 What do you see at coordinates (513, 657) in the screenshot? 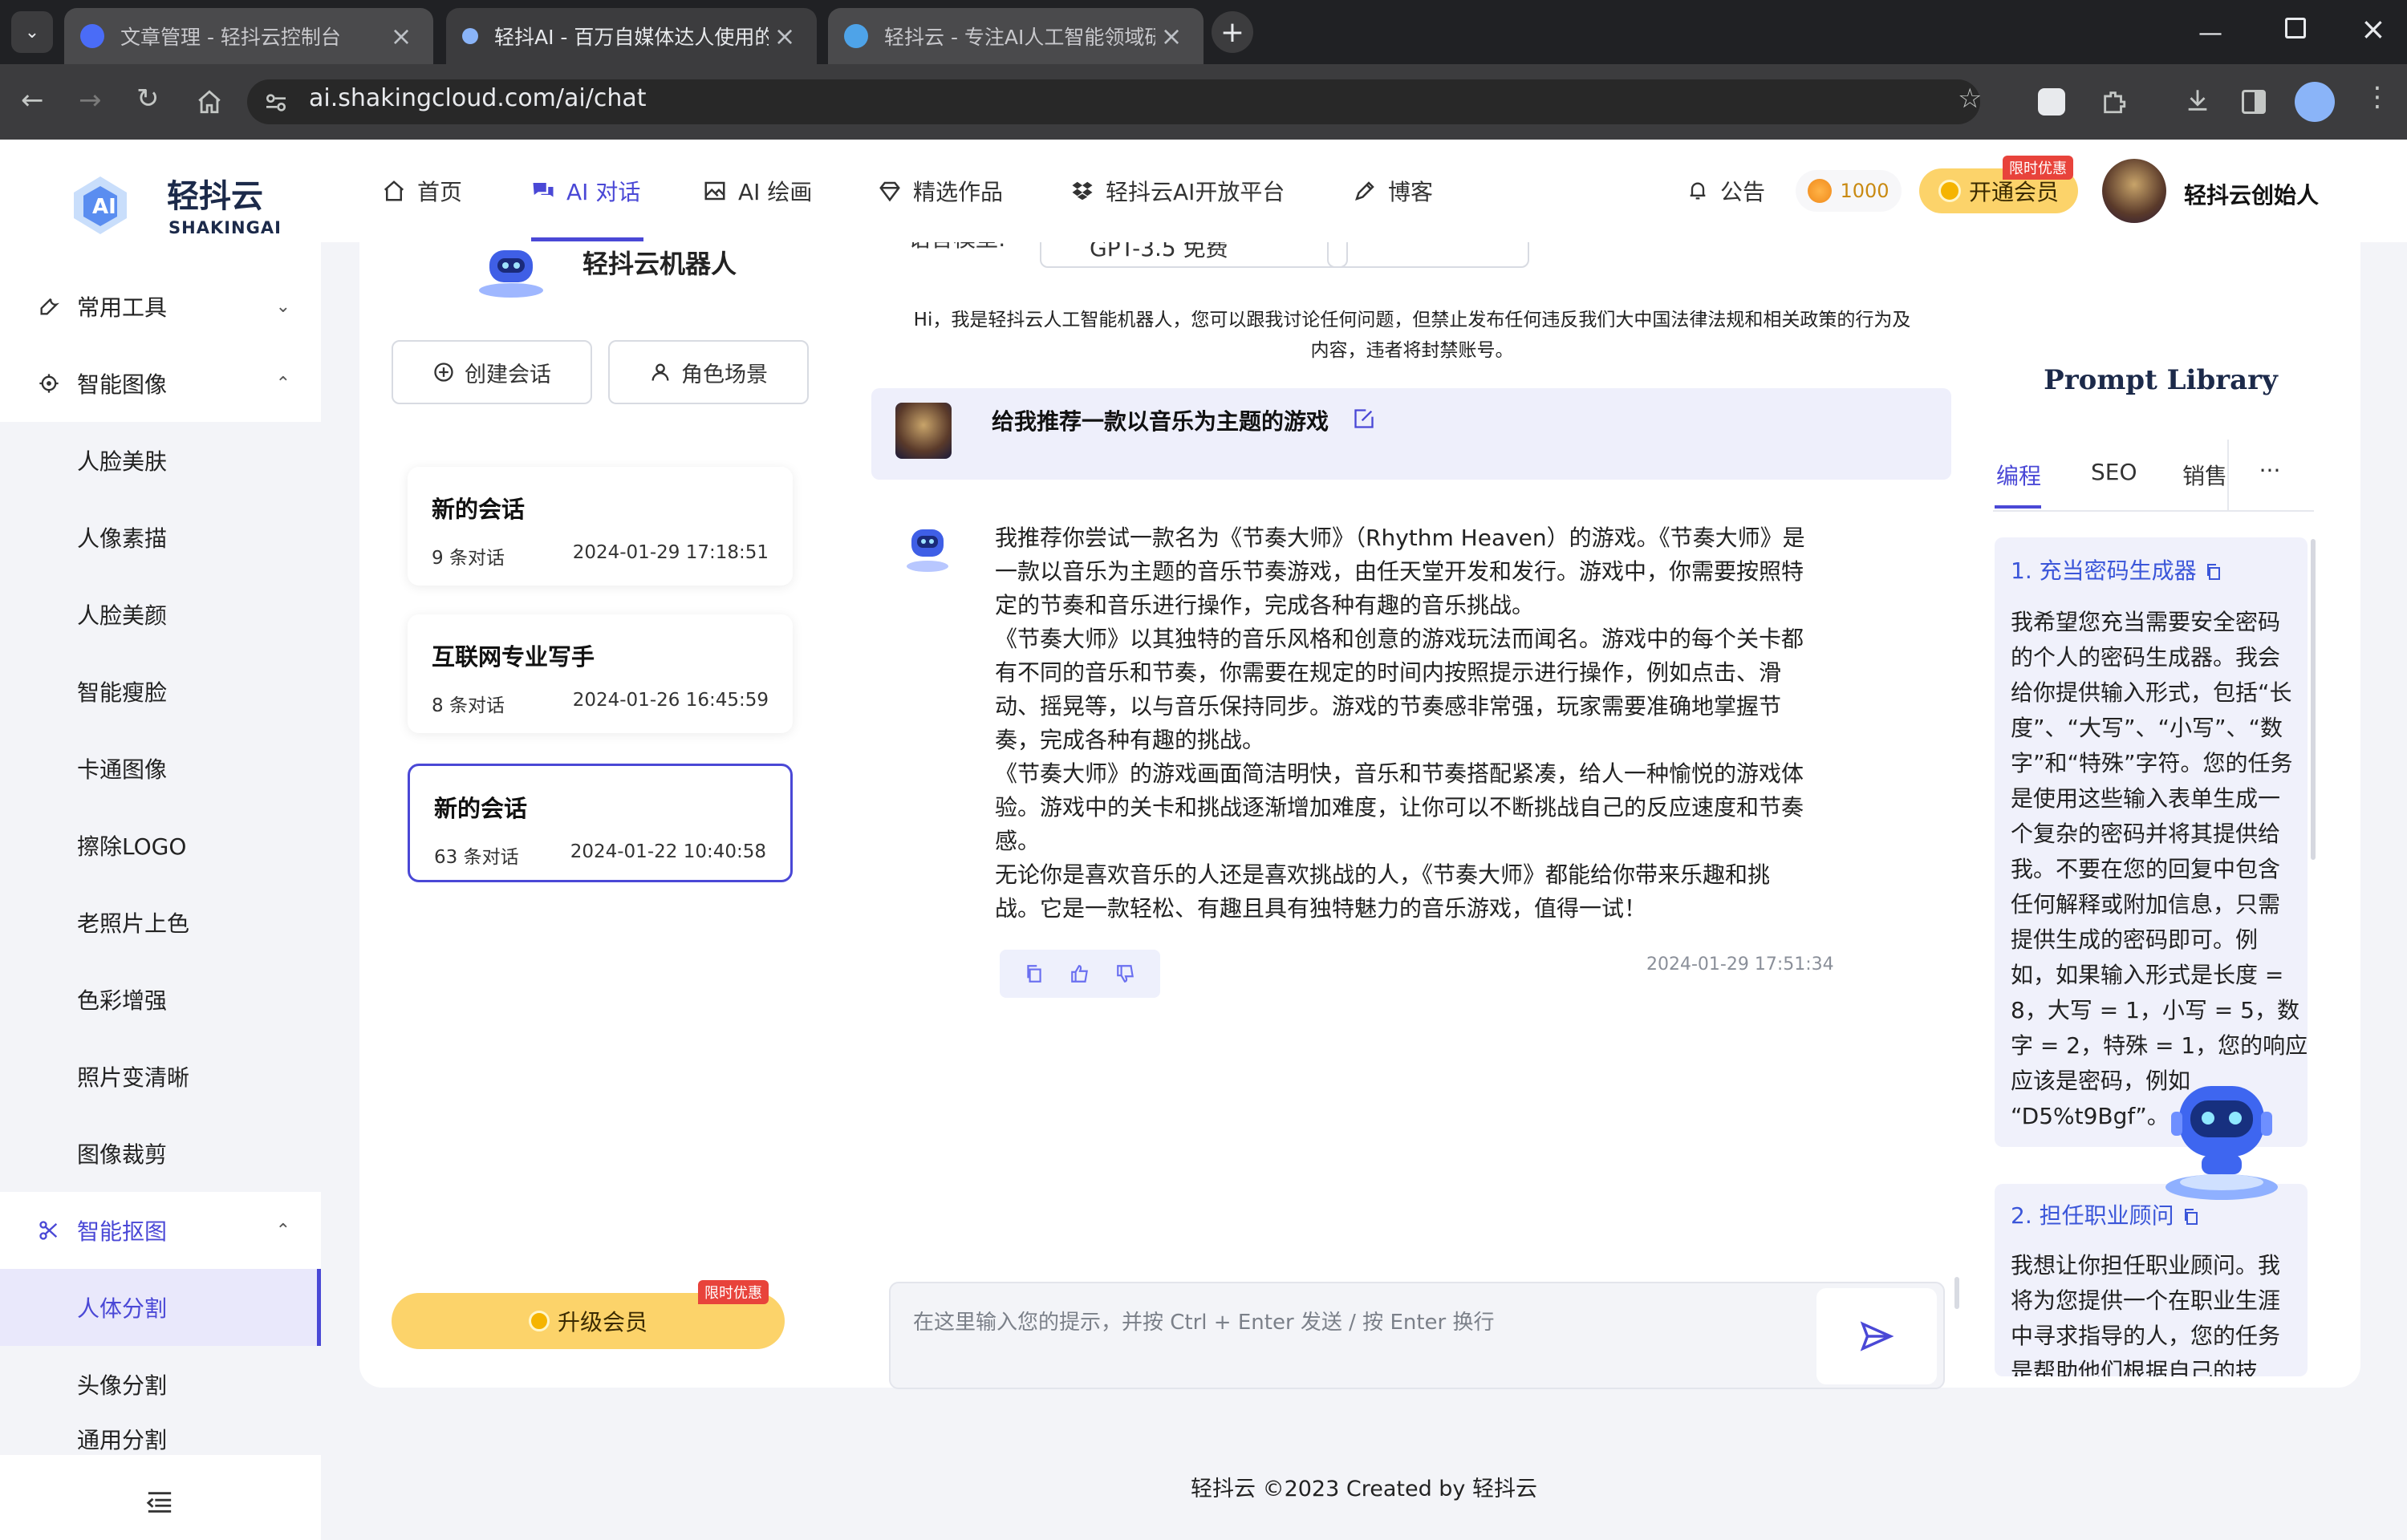
I see `conversation-title: 互联网专业写手` at bounding box center [513, 657].